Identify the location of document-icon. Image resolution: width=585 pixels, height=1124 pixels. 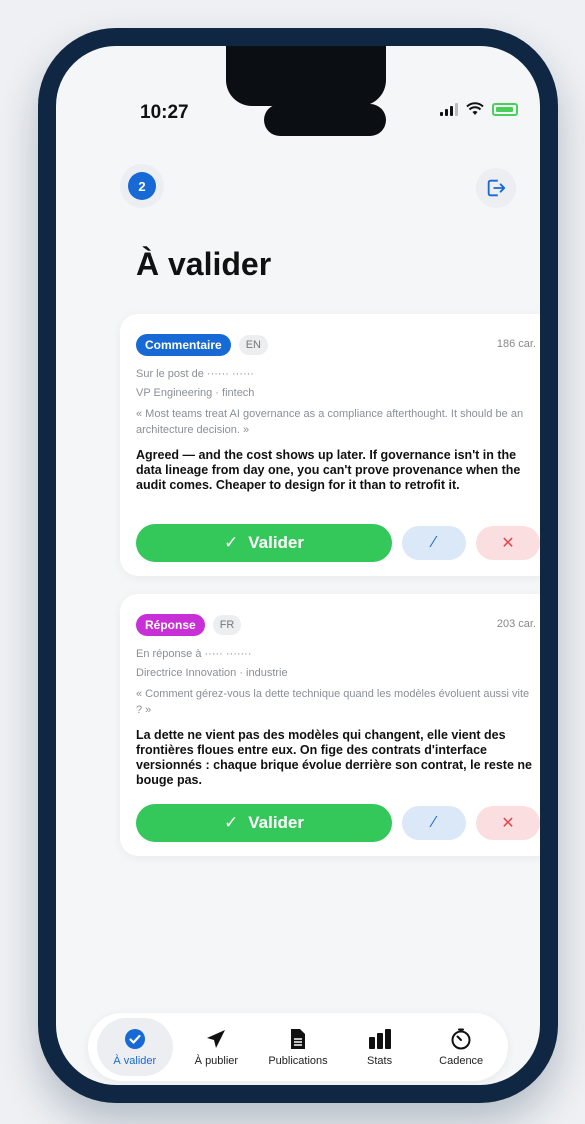
(298, 1039).